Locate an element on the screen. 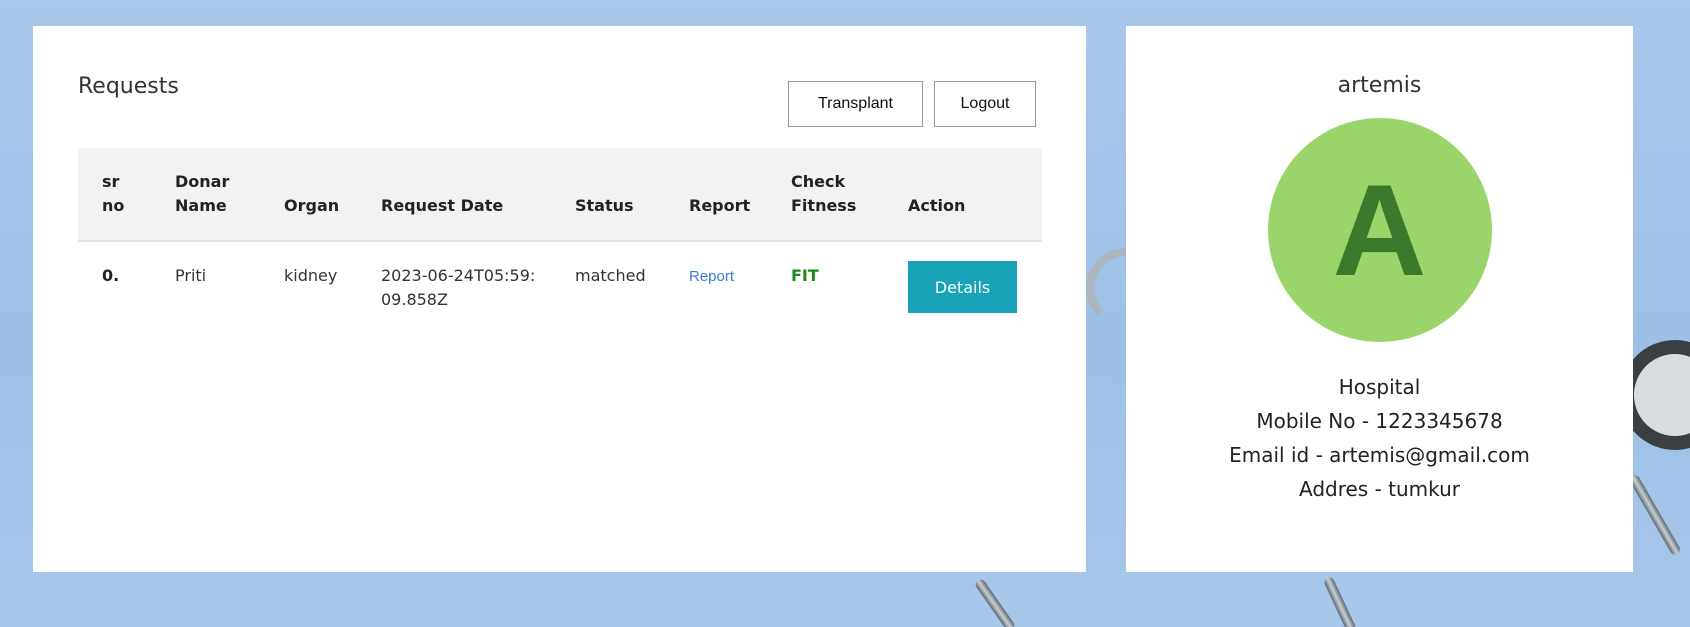 The height and width of the screenshot is (627, 1690). fitness-status-badge: FIT is located at coordinates (805, 275).